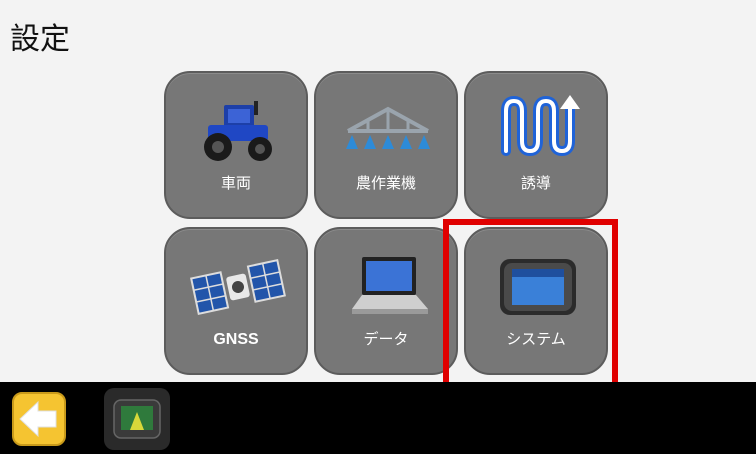 Image resolution: width=756 pixels, height=454 pixels. Describe the element at coordinates (238, 131) in the screenshot. I see `tractor-icon` at that location.